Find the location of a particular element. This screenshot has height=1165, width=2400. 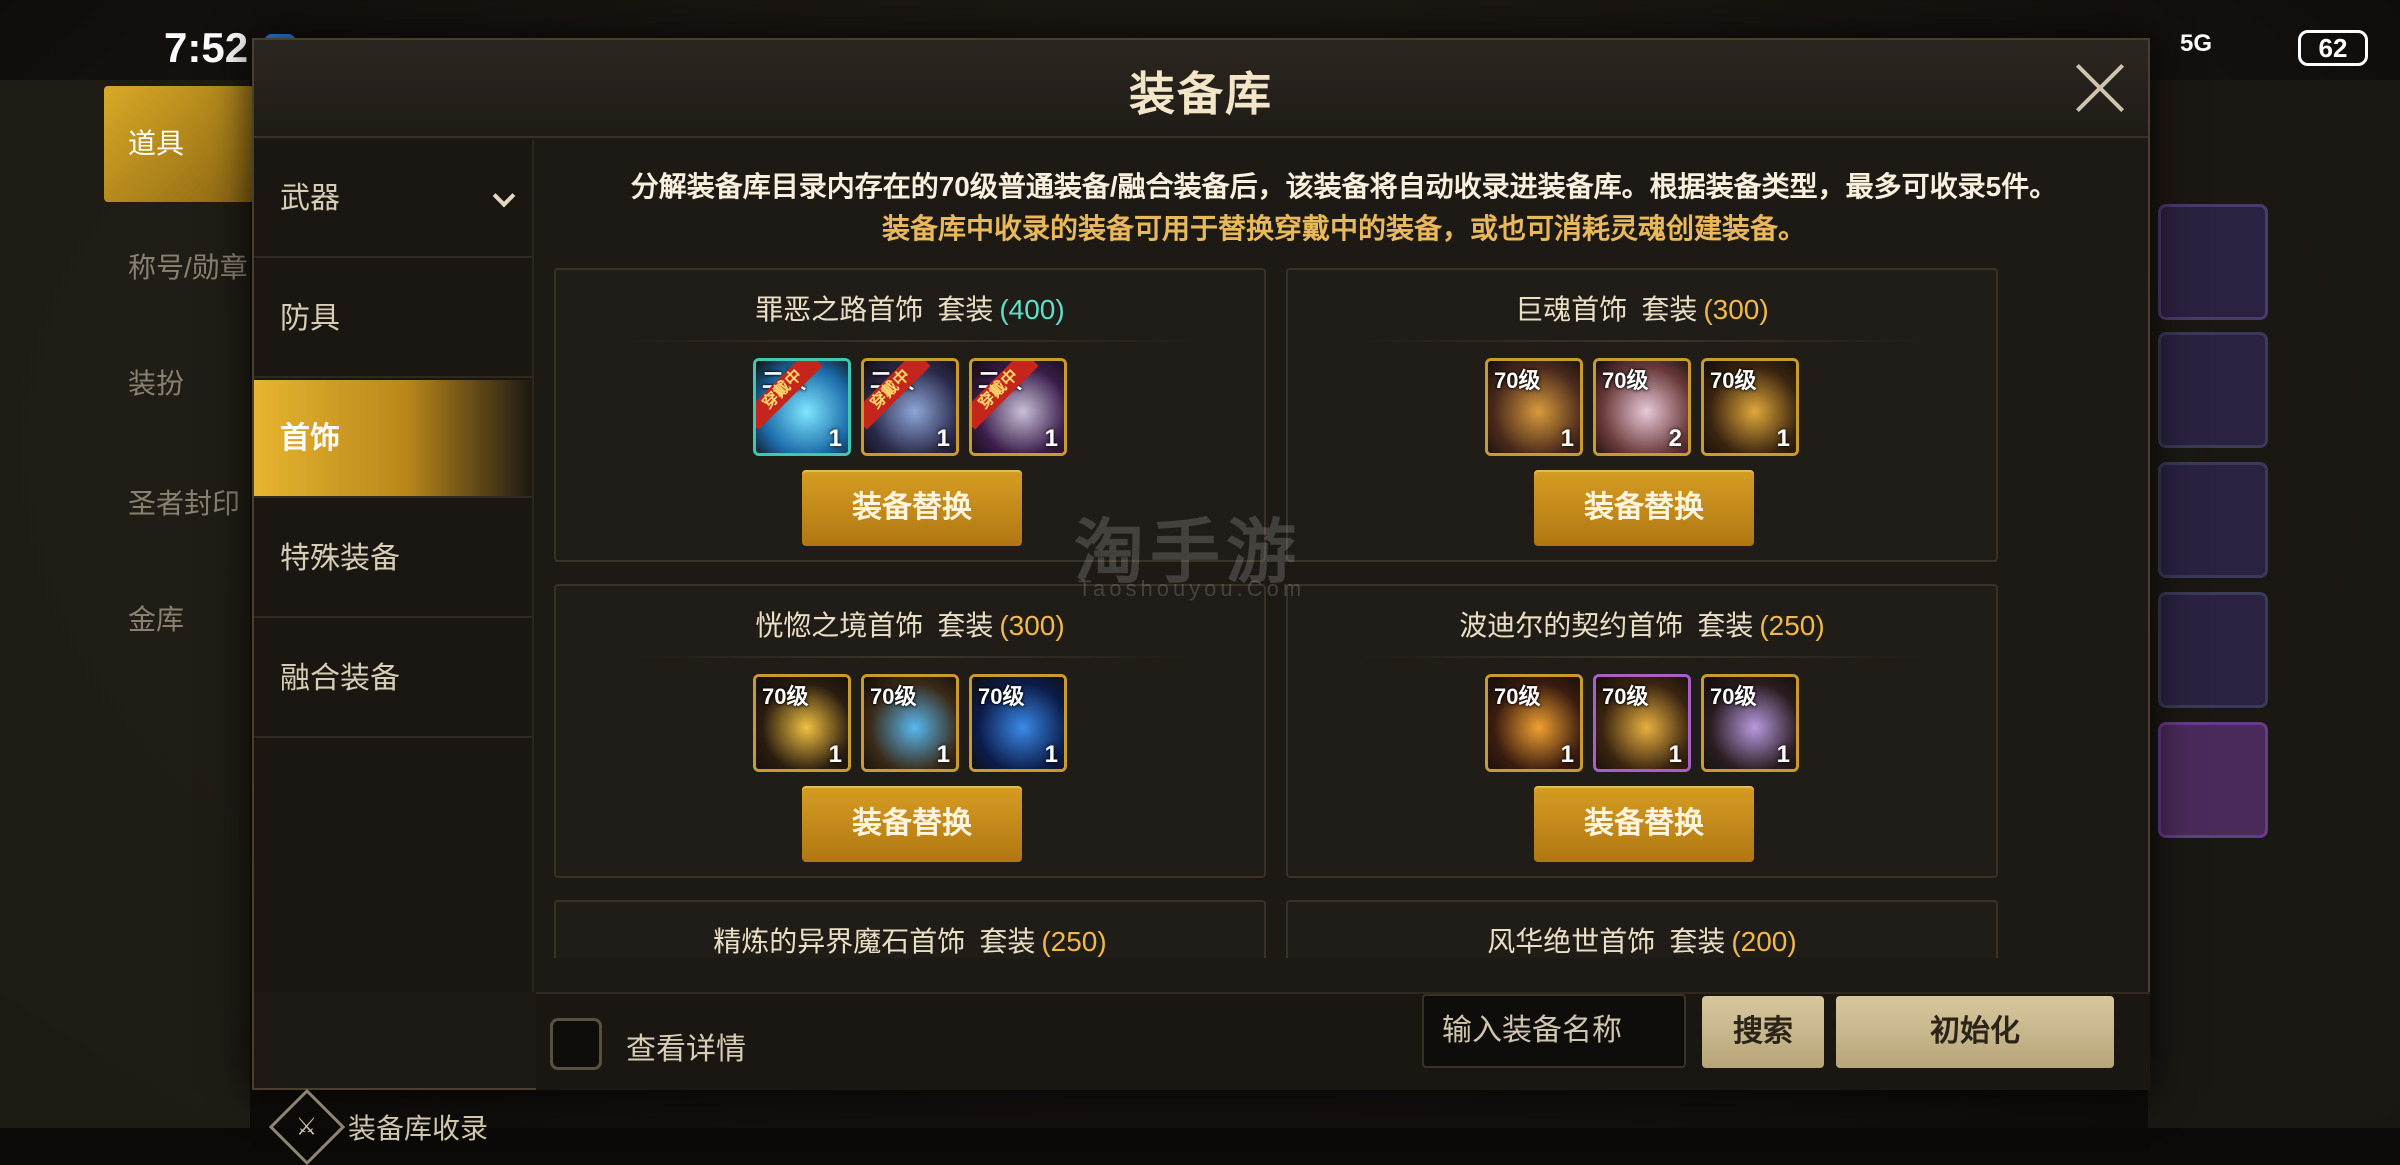

sidebar-item-label: 首饰 is located at coordinates (310, 438).